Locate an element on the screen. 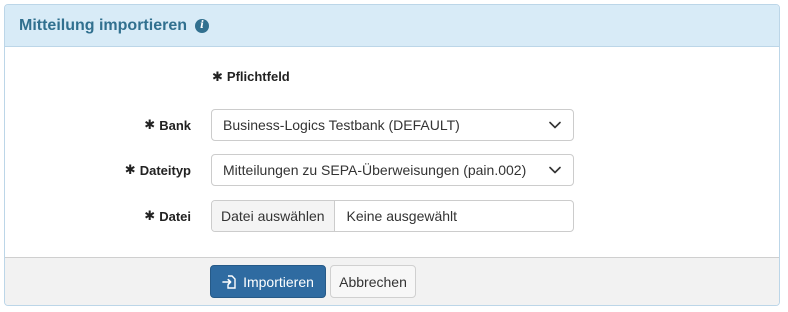 This screenshot has width=788, height=312. bank-select-value: Business-Logics Testbank (DEFAULT) is located at coordinates (341, 125).